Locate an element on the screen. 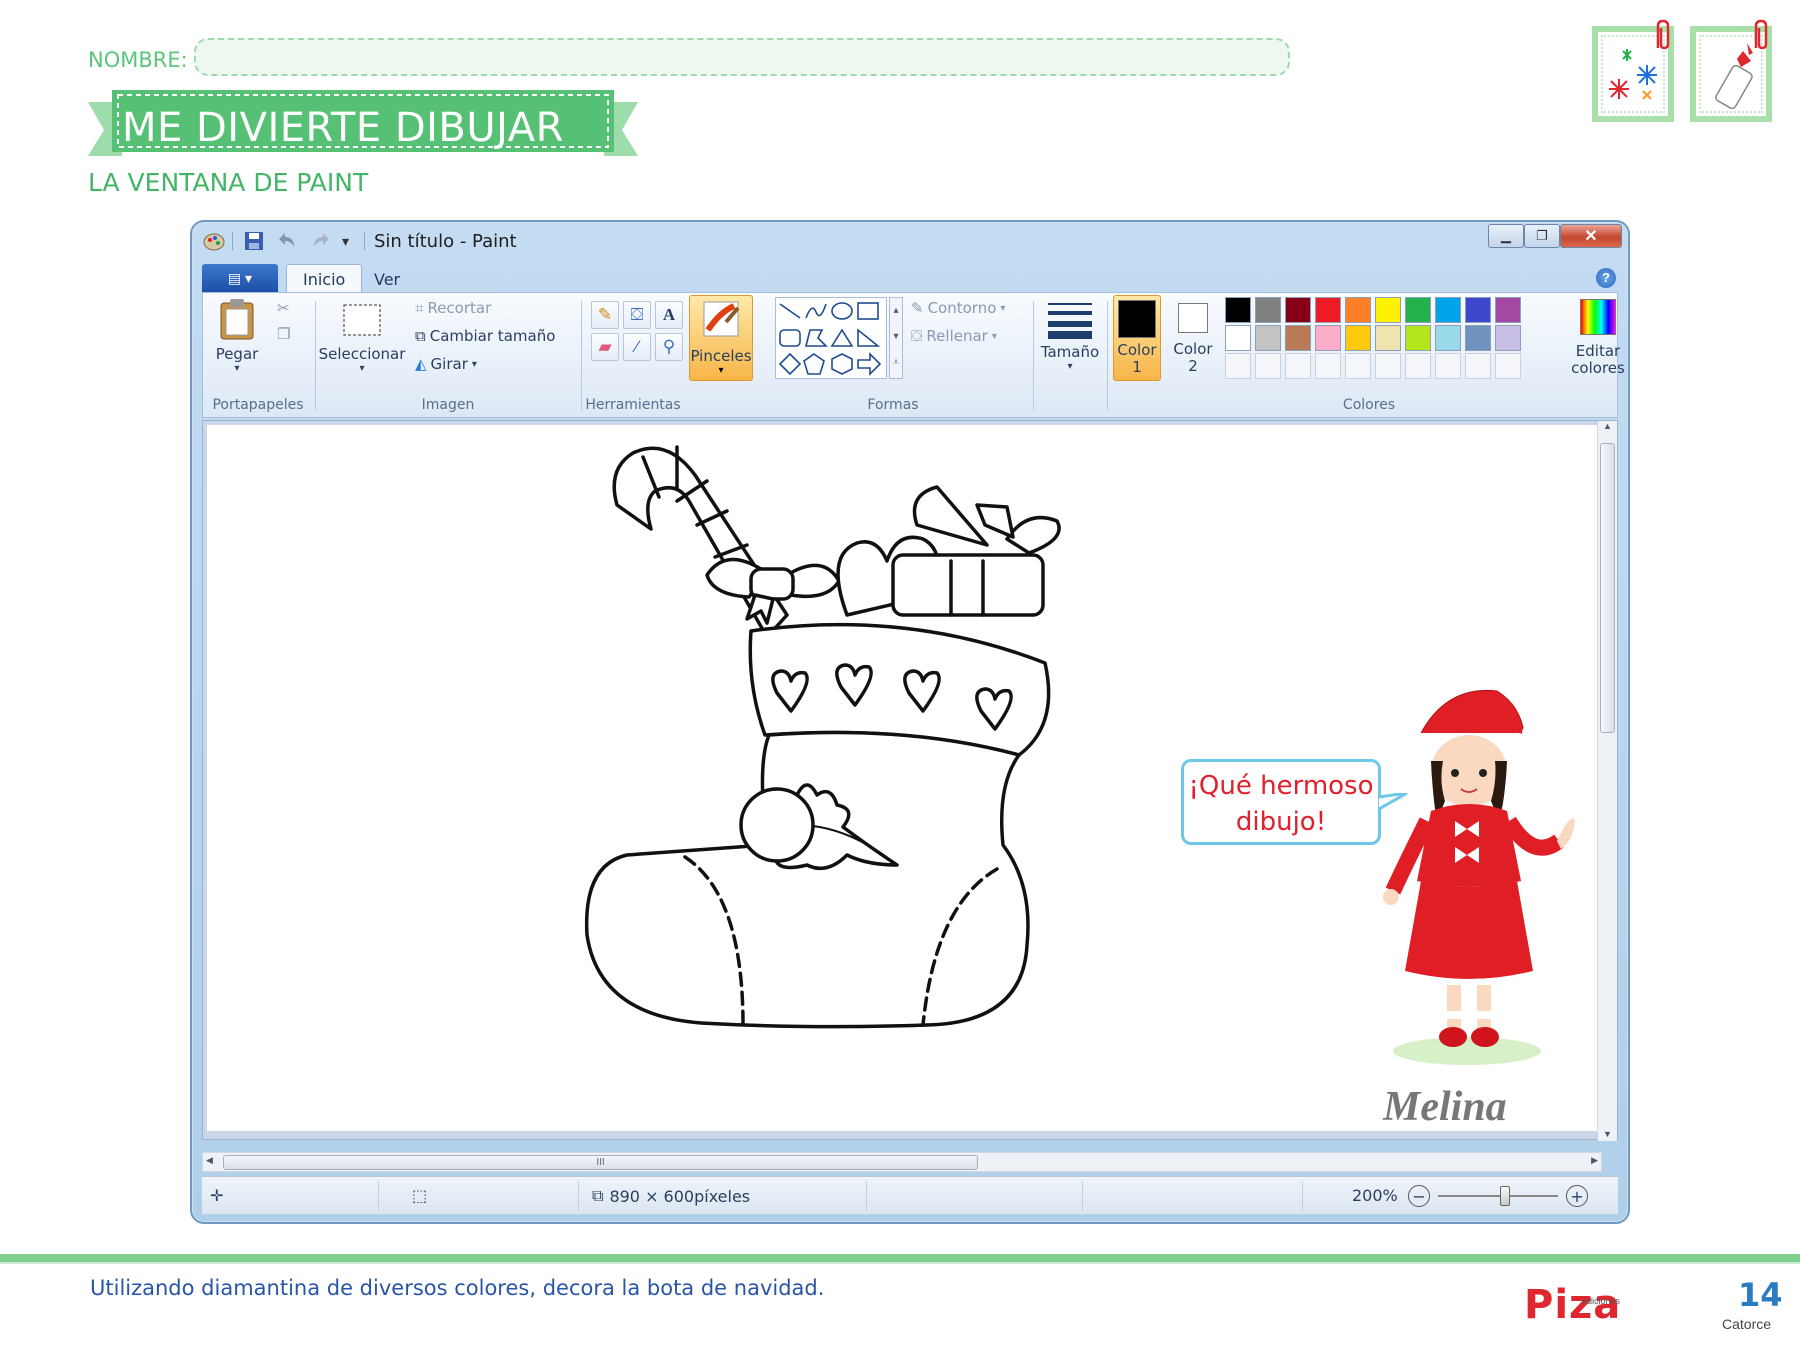 The height and width of the screenshot is (1363, 1800). zoom-out-button: − is located at coordinates (1419, 1196).